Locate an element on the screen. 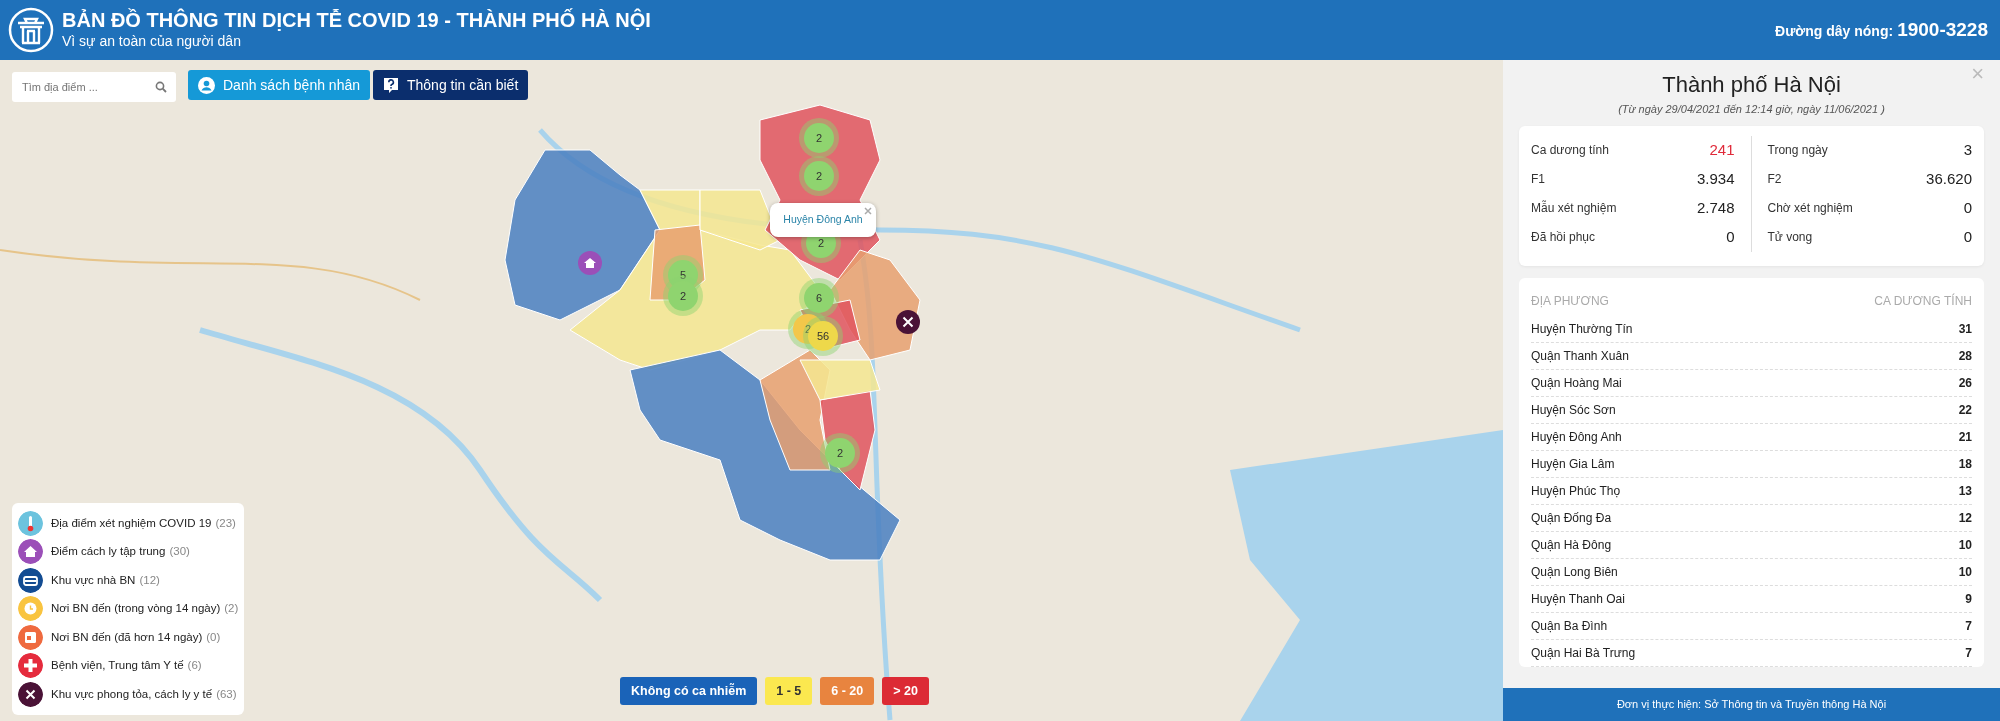 Image resolution: width=2000 pixels, height=721 pixels. legend-label: Nơi BN đến (trong vòng 14 ngày) is located at coordinates (136, 609).